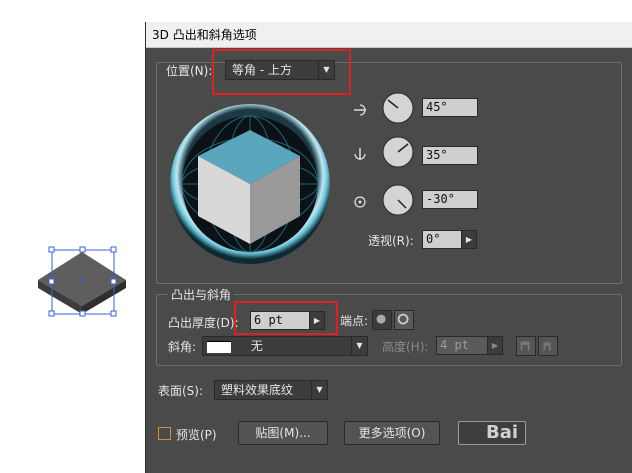 The width and height of the screenshot is (632, 473). What do you see at coordinates (285, 346) in the screenshot?
I see `bevel-select: 无 ▼` at bounding box center [285, 346].